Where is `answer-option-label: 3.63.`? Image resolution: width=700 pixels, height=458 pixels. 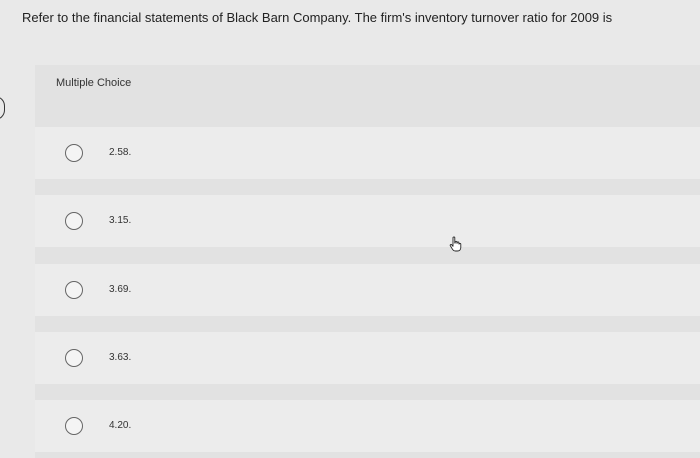 answer-option-label: 3.63. is located at coordinates (120, 357).